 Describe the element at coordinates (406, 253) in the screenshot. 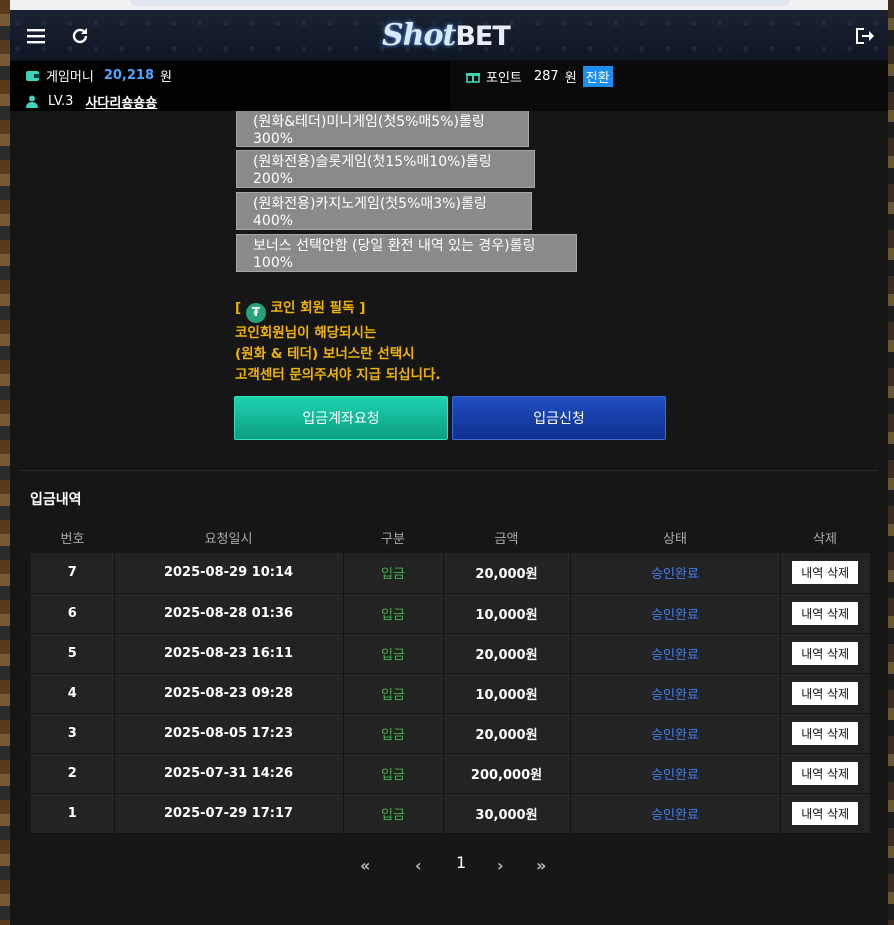

I see `bonus-option-none: 보너스 선택안함 (당일 환전 내역 있는 경우)롤링100%` at that location.